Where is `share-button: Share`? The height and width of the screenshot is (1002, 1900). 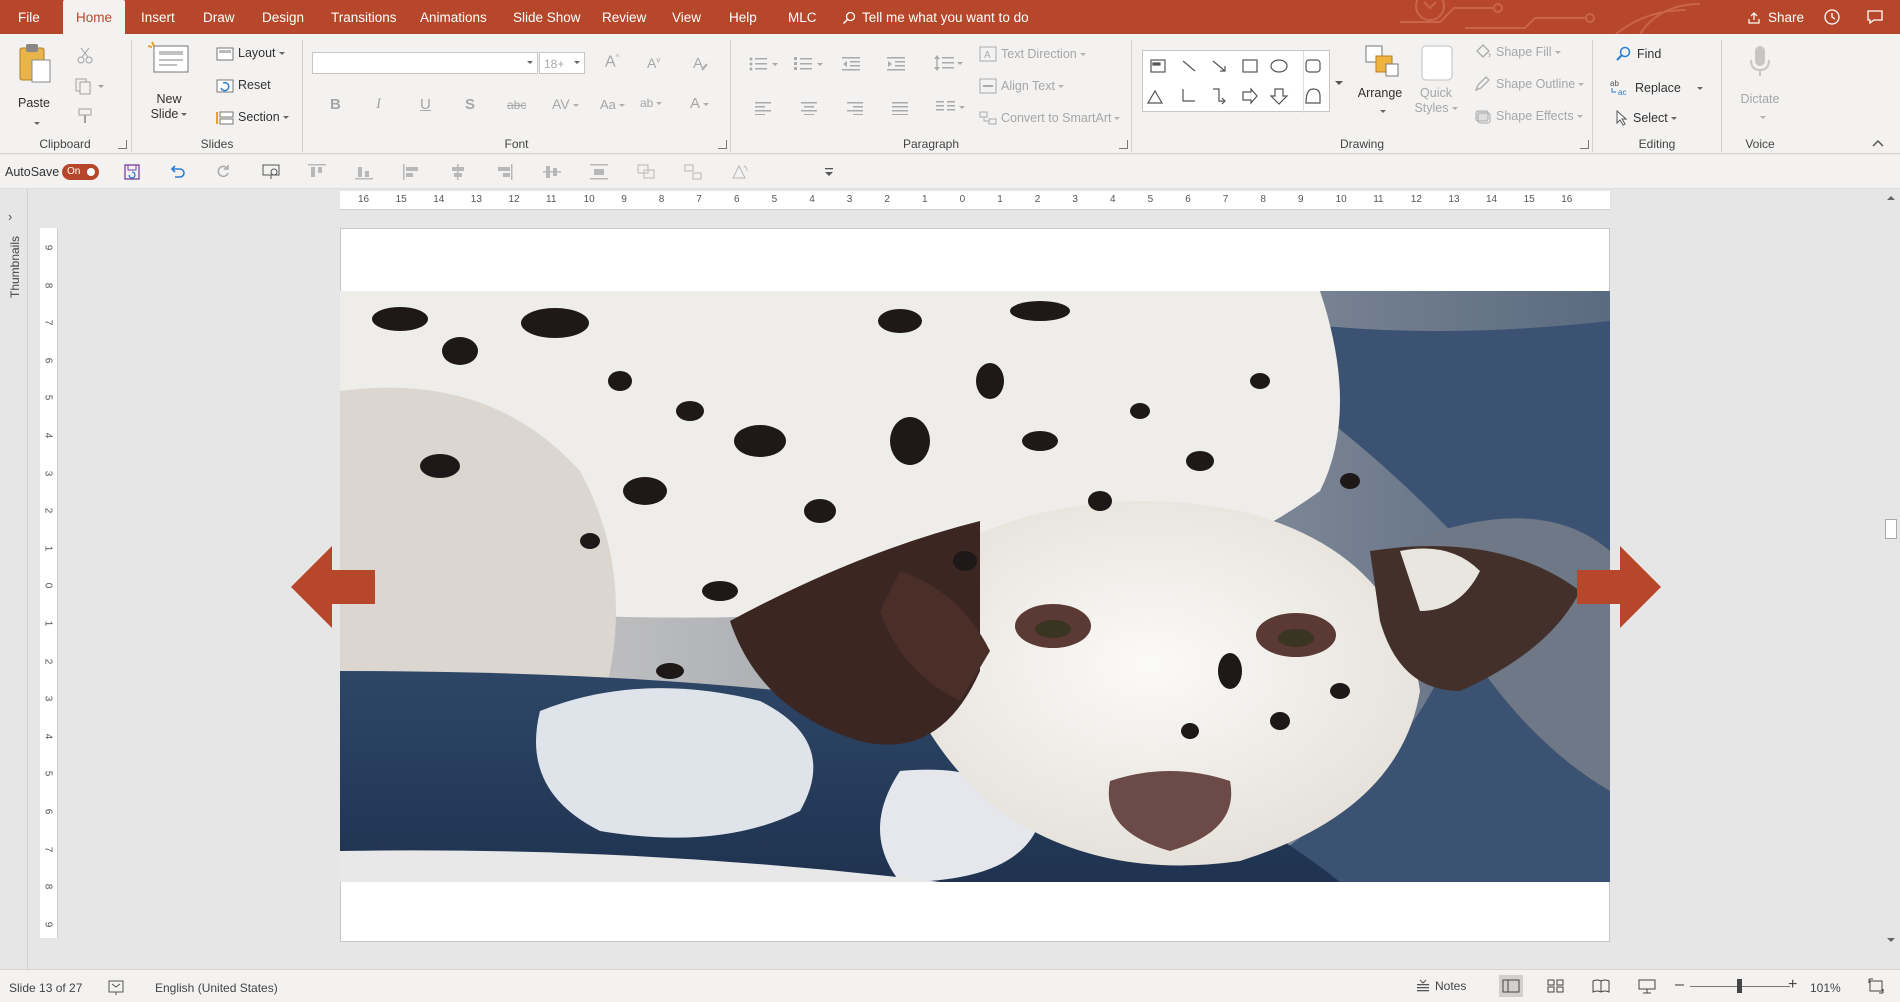
share-button: Share is located at coordinates (1775, 17).